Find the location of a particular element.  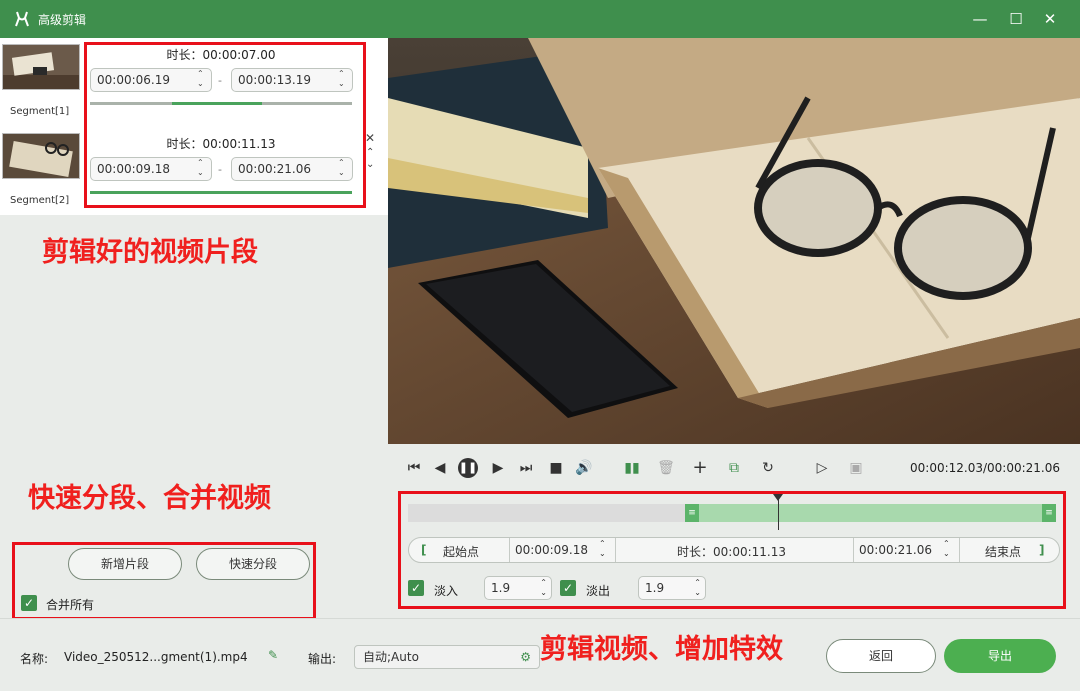

start-bracket-icon: [ is located at coordinates (423, 550).